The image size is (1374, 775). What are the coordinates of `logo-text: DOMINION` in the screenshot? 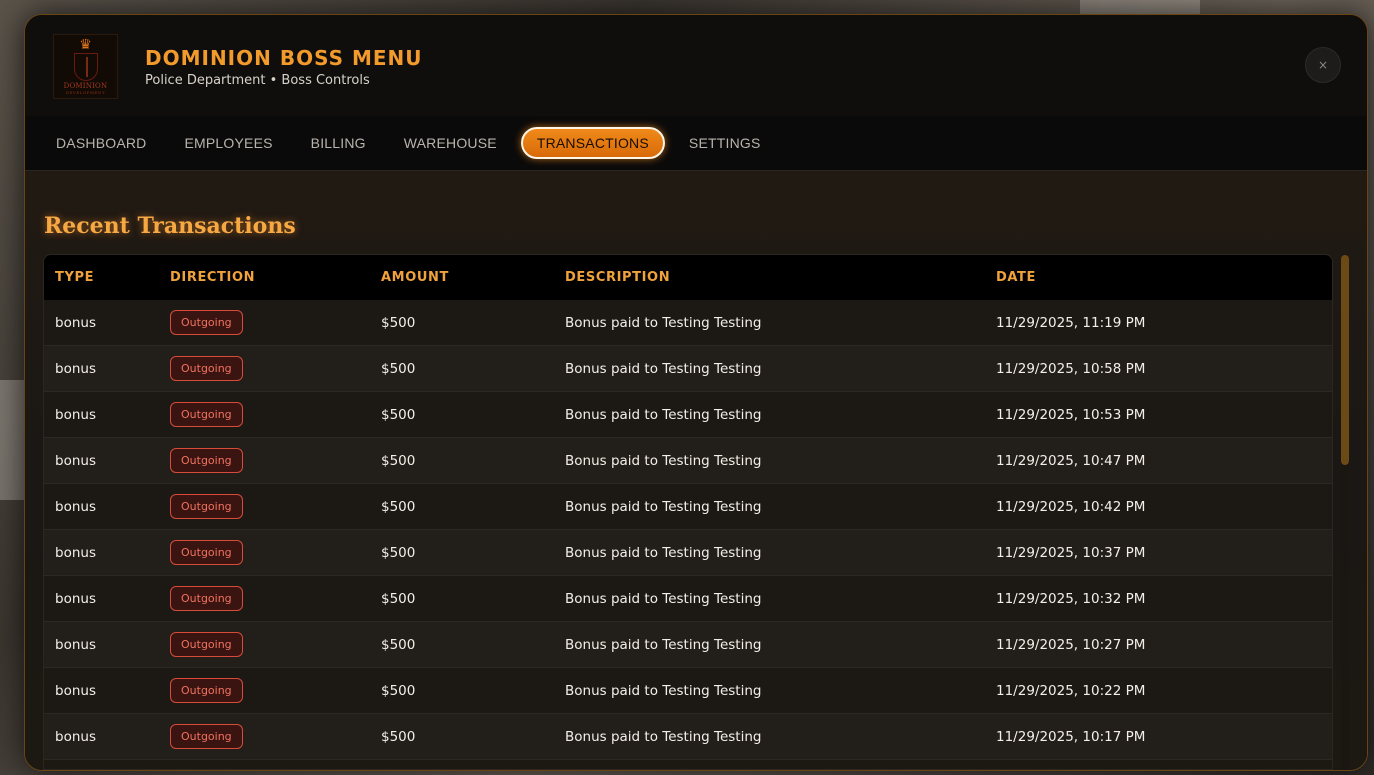 It's located at (85, 86).